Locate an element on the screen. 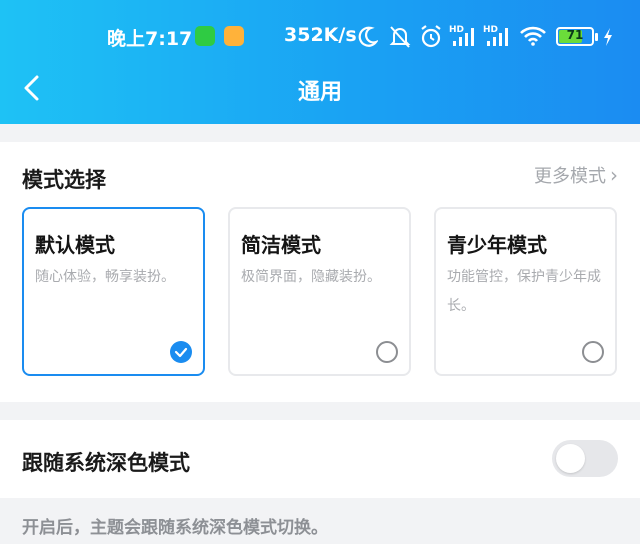 Image resolution: width=640 pixels, height=544 pixels. mode-section-title: 模式选择 is located at coordinates (64, 180).